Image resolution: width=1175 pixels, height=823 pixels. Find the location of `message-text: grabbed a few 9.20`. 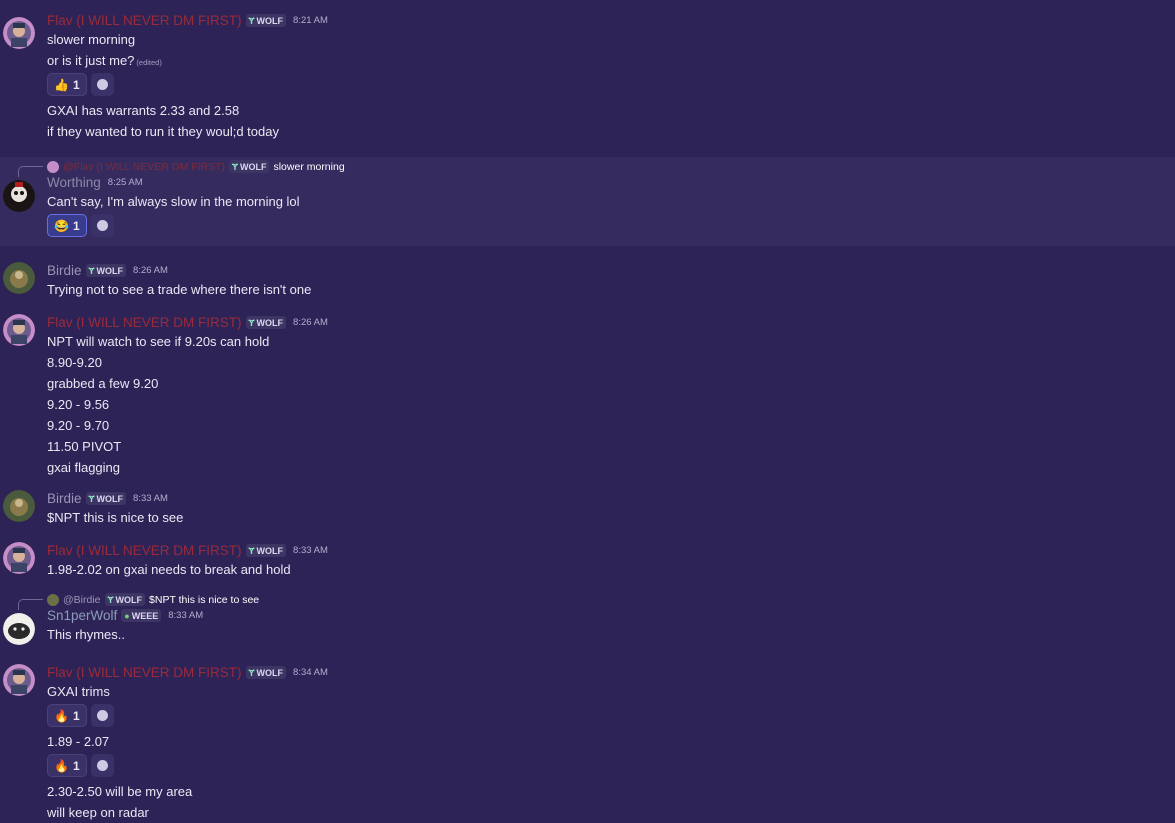

message-text: grabbed a few 9.20 is located at coordinates (103, 383).